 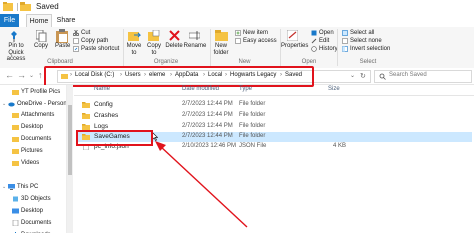 I want to click on nav-item-desktop: Desktop, so click(x=33, y=127).